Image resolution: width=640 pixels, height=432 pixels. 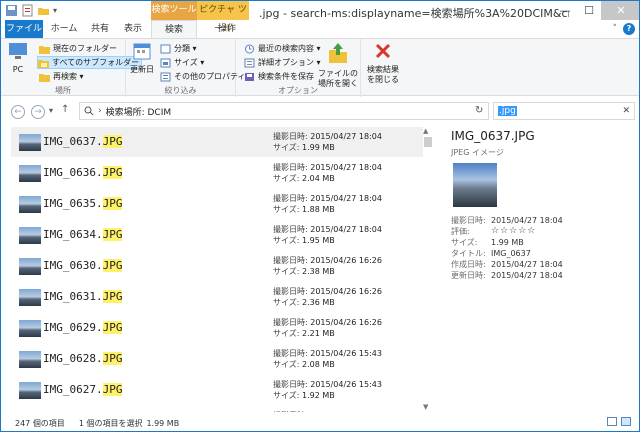 I want to click on tab-manage: 操作, so click(x=227, y=29).